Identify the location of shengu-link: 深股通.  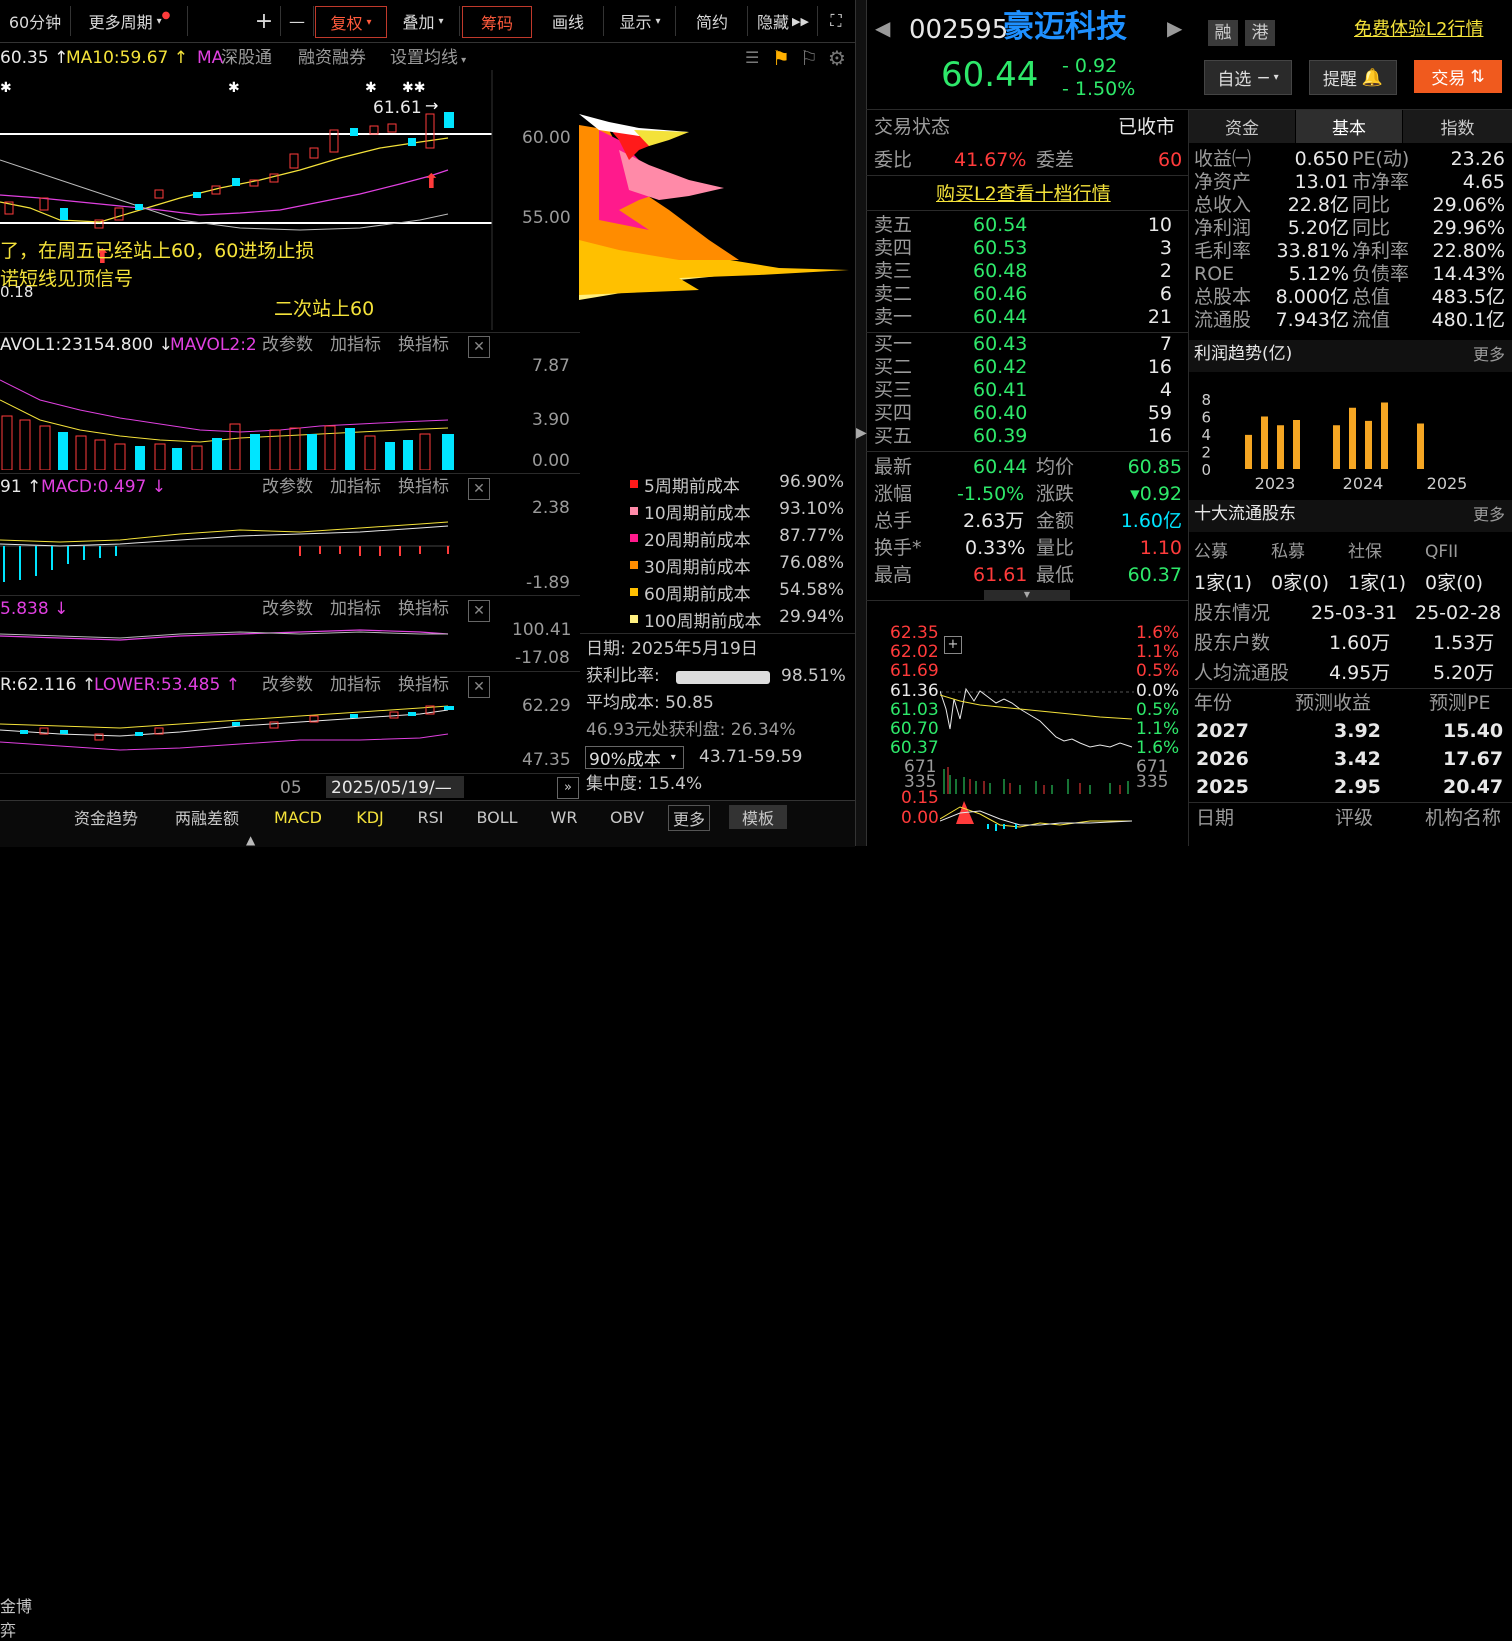
(246, 58).